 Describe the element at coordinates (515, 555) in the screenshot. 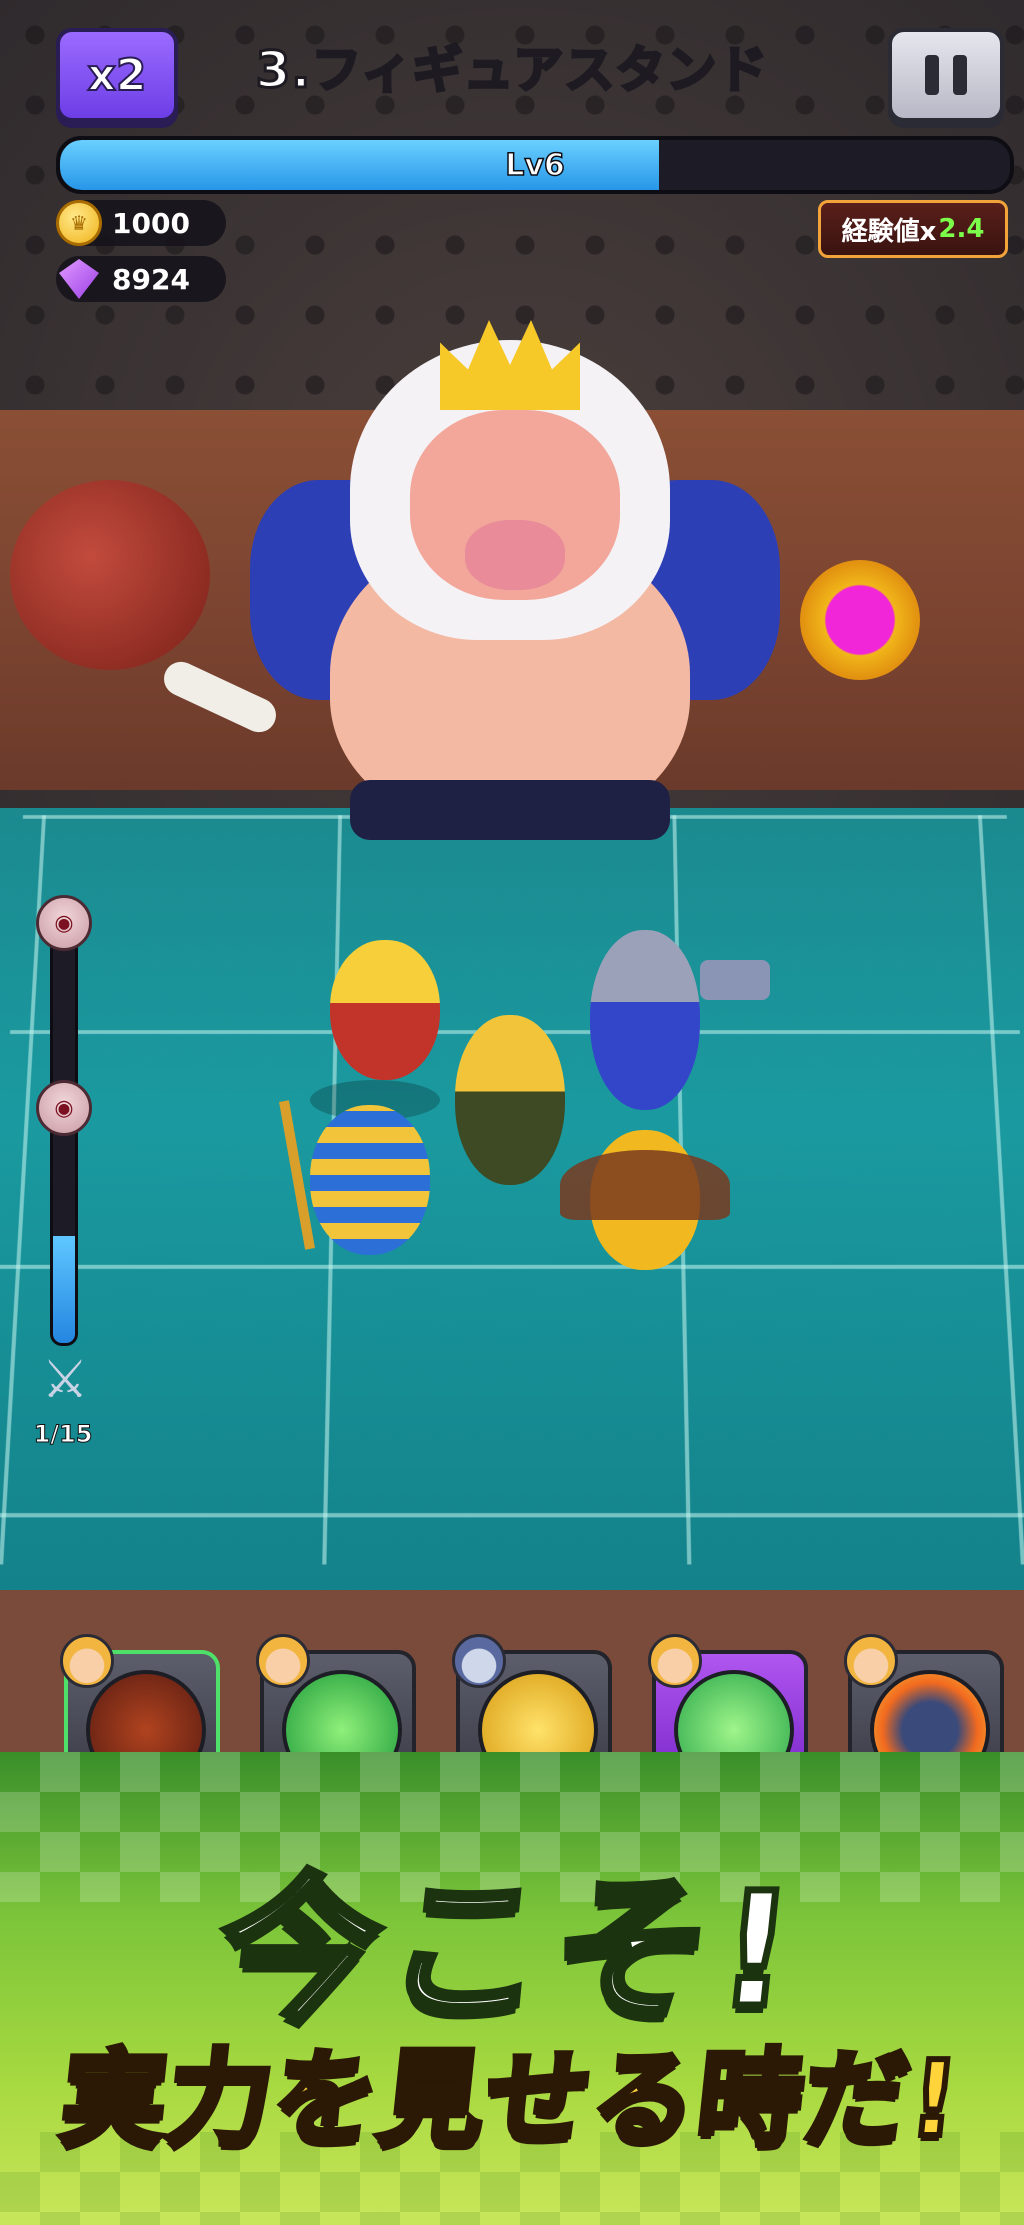

I see `boss-snout` at that location.